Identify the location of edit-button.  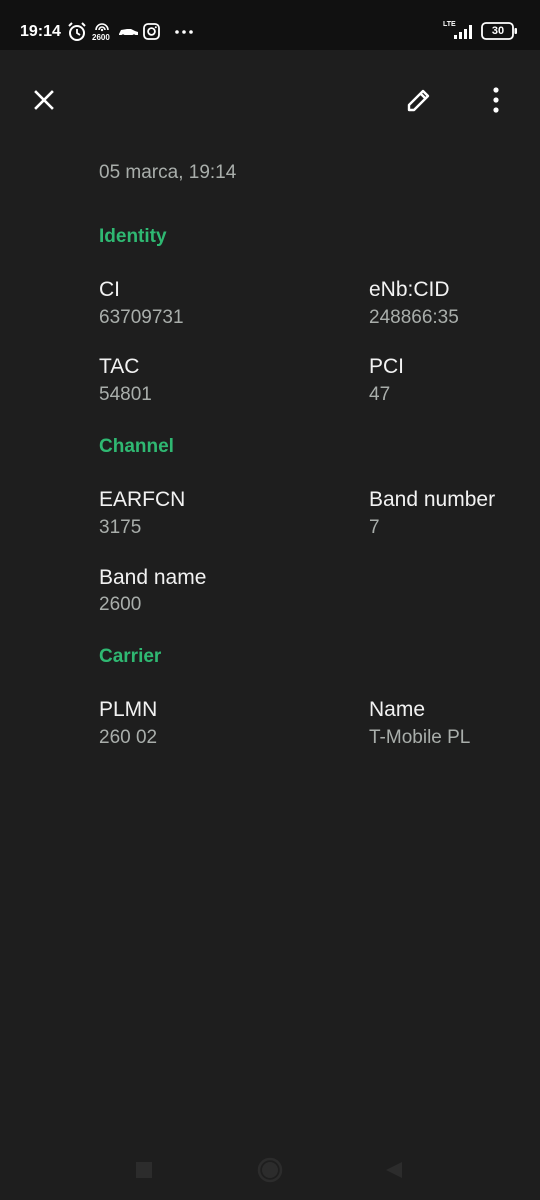
(419, 100).